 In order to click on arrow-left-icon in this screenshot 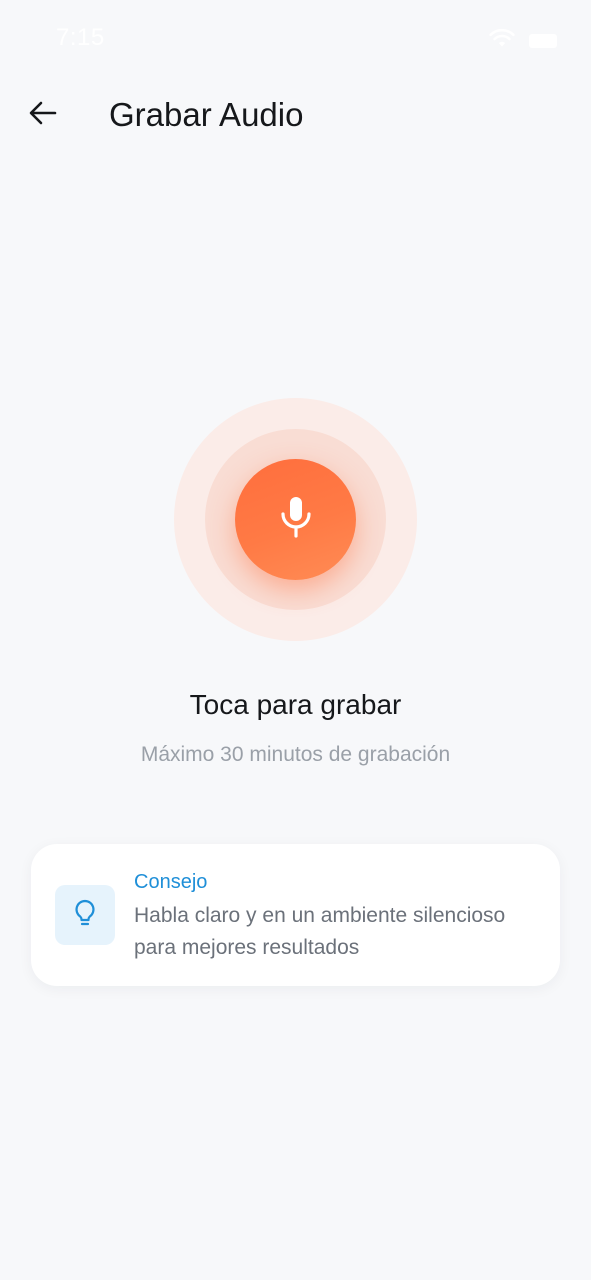, I will do `click(43, 115)`.